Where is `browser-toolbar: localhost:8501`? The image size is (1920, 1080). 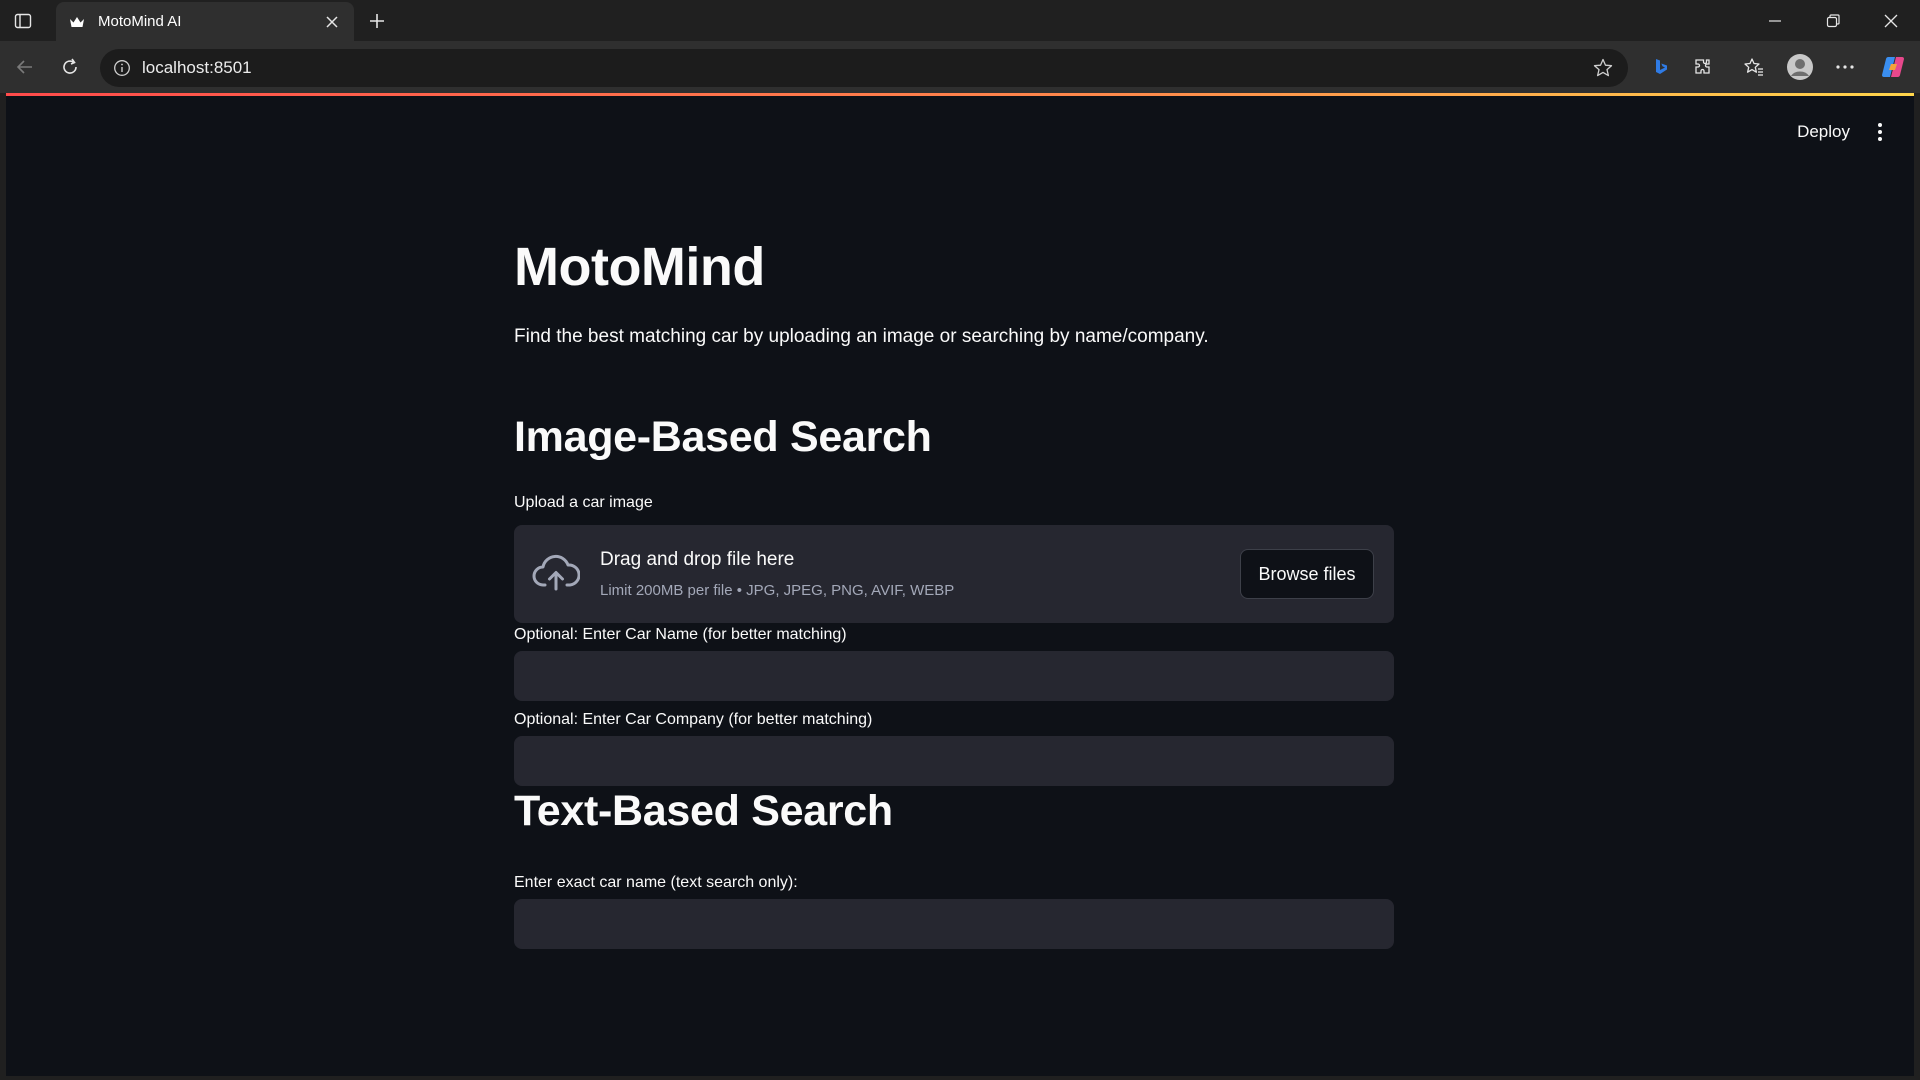
browser-toolbar: localhost:8501 is located at coordinates (960, 67).